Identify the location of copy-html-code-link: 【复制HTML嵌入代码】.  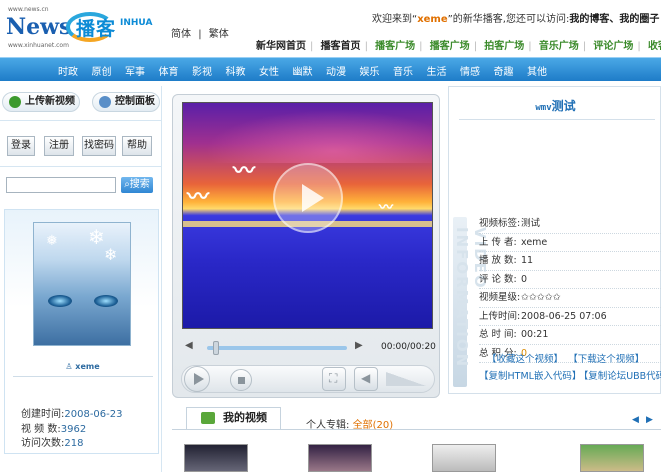
(530, 376).